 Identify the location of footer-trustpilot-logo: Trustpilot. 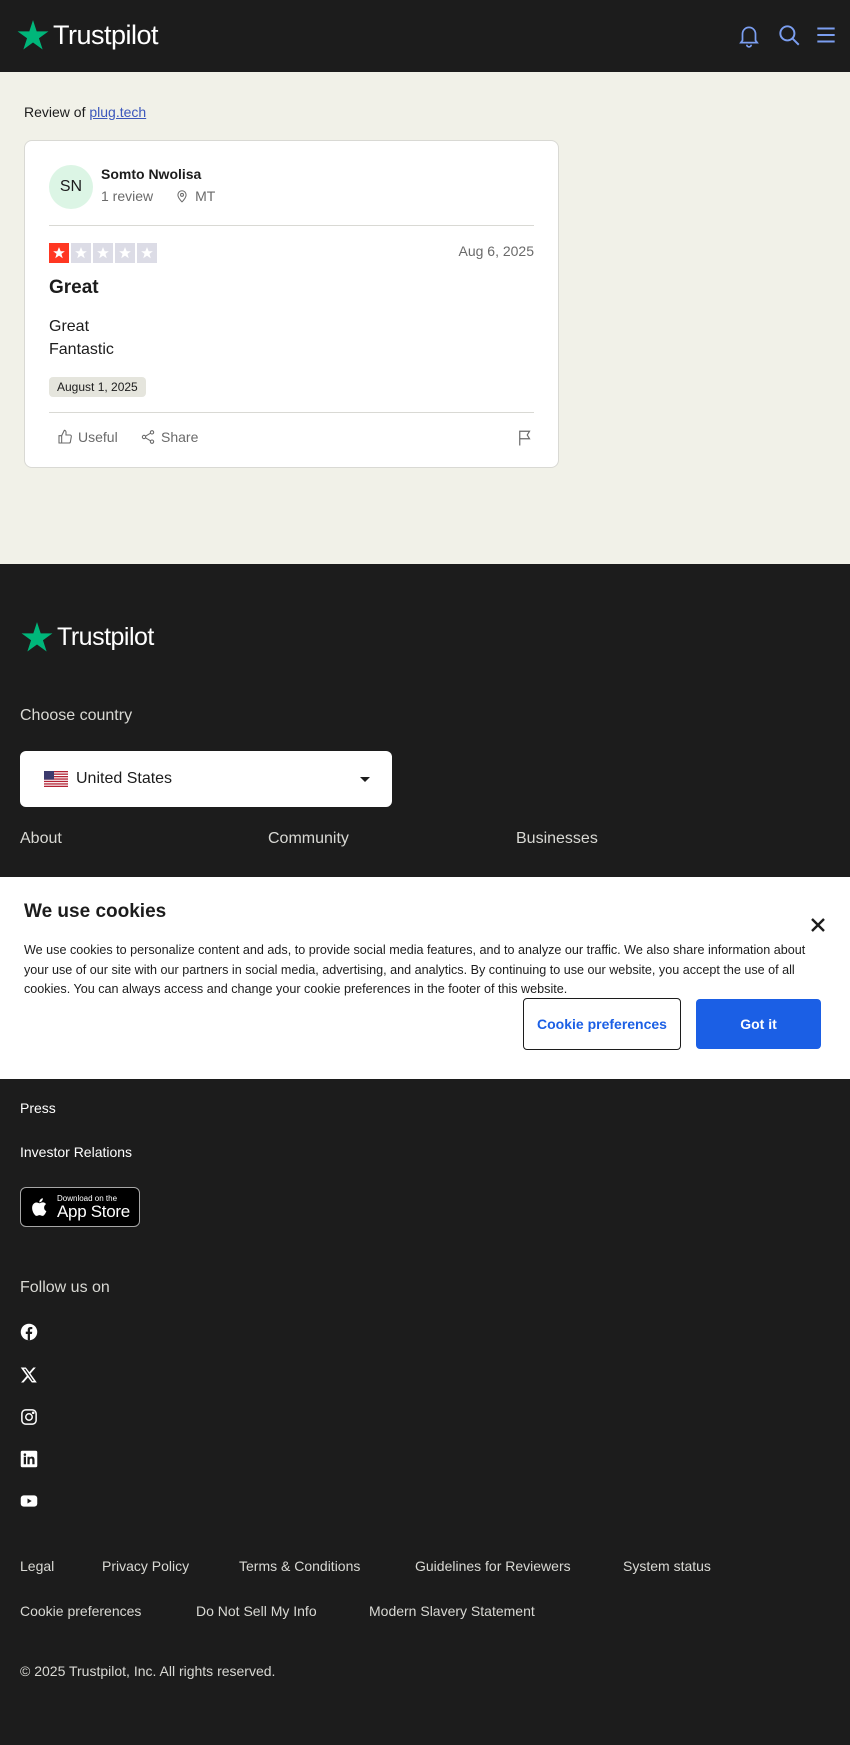
(87, 637).